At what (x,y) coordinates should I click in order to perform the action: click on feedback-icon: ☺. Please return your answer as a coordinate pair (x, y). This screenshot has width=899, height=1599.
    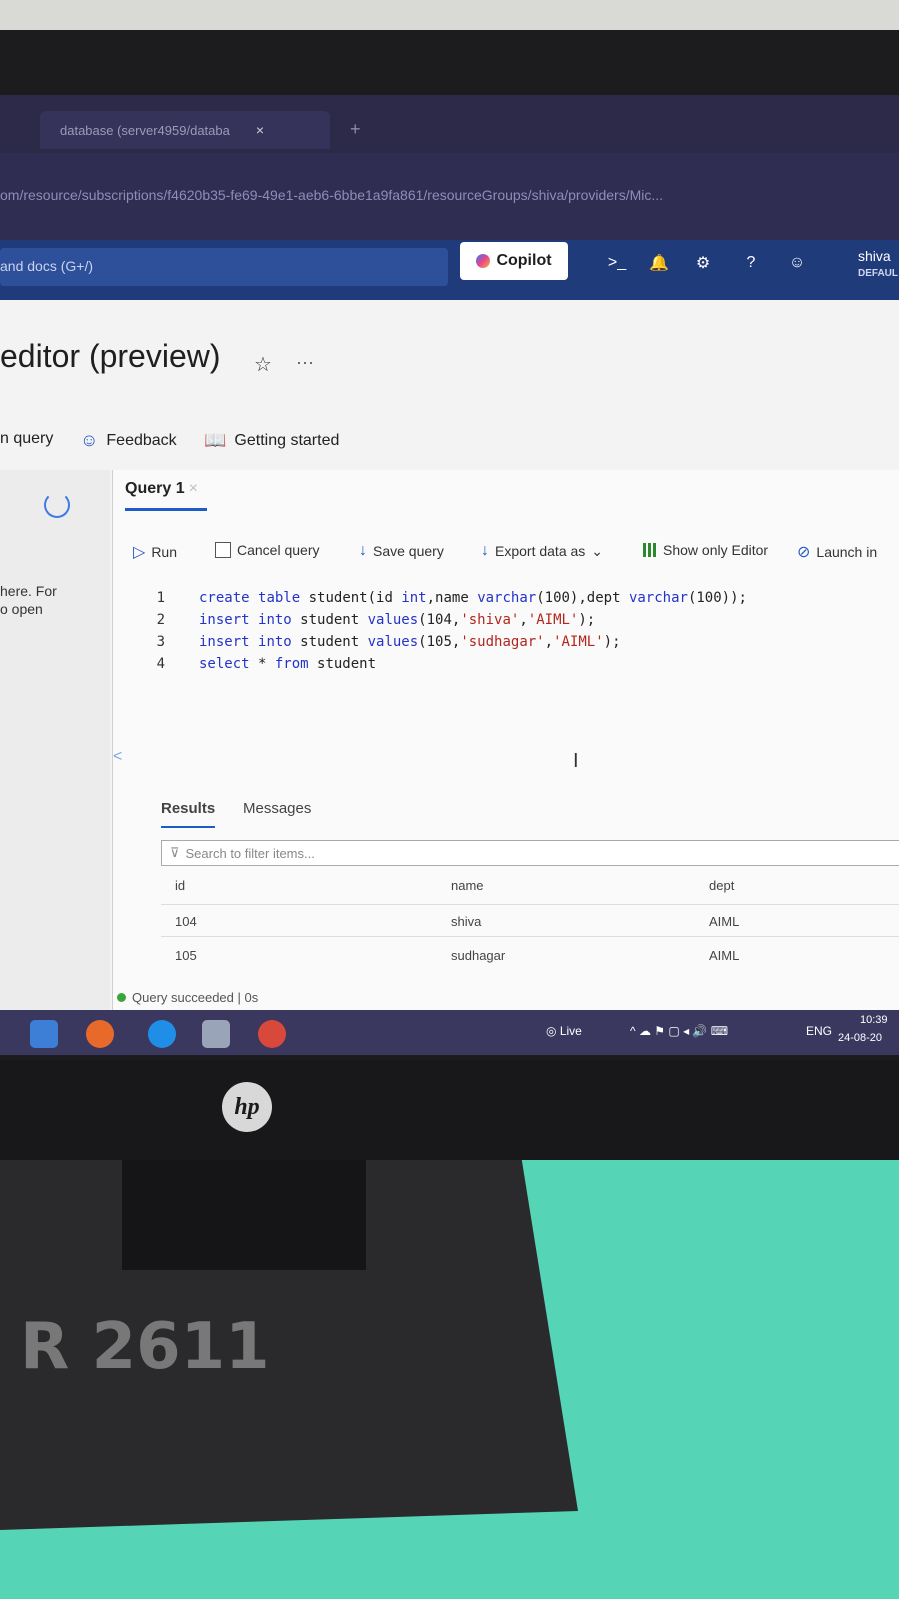
    Looking at the image, I should click on (797, 263).